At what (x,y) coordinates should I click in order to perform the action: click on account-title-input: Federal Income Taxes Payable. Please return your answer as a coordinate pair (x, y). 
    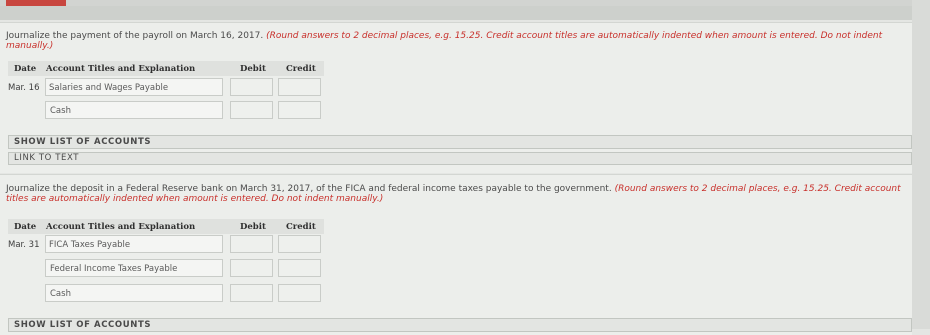
    Looking at the image, I should click on (134, 268).